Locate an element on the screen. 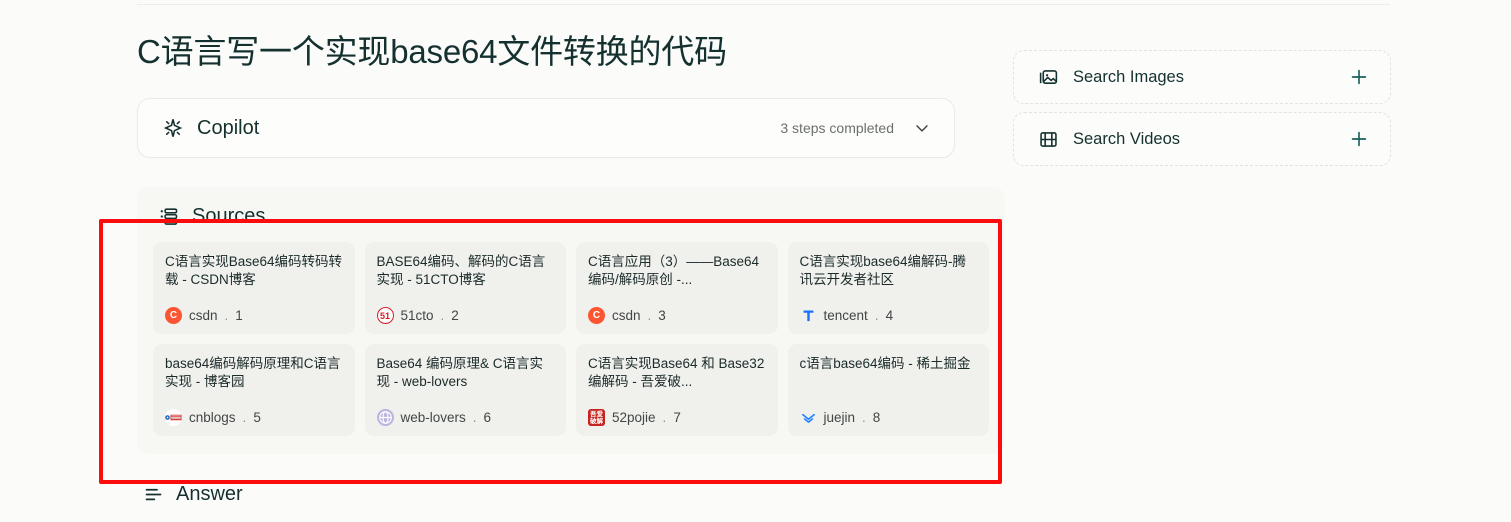 The width and height of the screenshot is (1511, 522). source-title: Base64 编码原理& C语言实现 - web-lovers is located at coordinates (460, 372).